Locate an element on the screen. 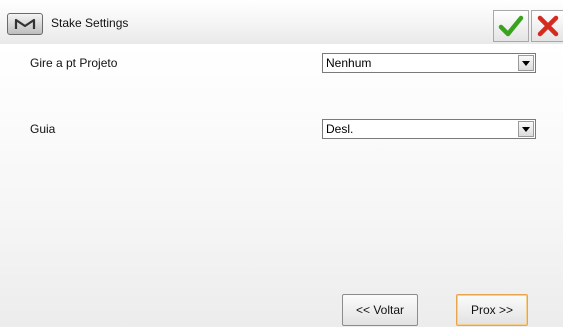 The height and width of the screenshot is (327, 563). rotate-to-design-point-select: Nenhum is located at coordinates (429, 63).